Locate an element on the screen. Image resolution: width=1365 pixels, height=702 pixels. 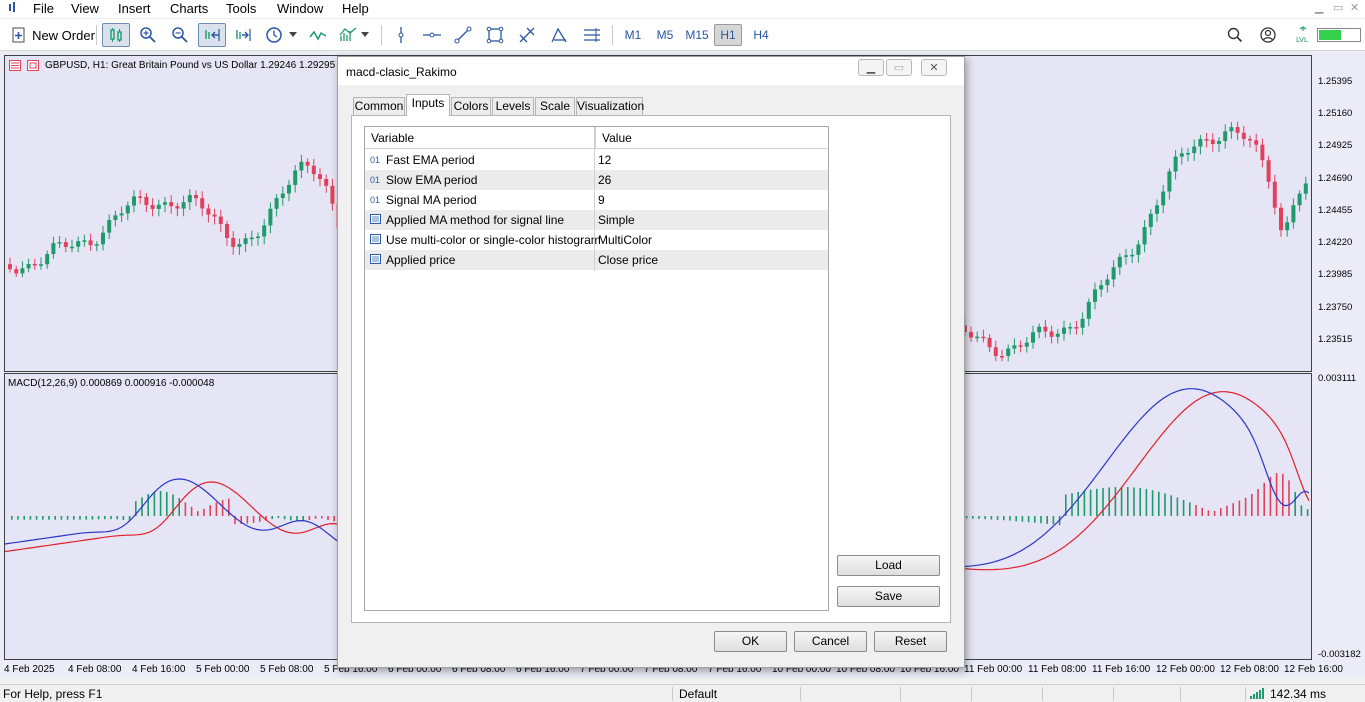
indicator-button is located at coordinates (318, 35).